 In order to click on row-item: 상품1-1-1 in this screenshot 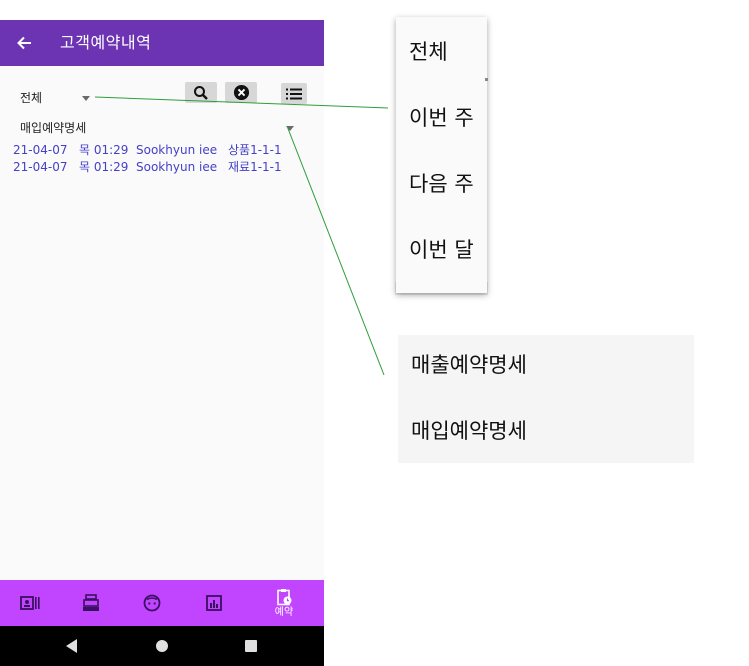, I will do `click(255, 150)`.